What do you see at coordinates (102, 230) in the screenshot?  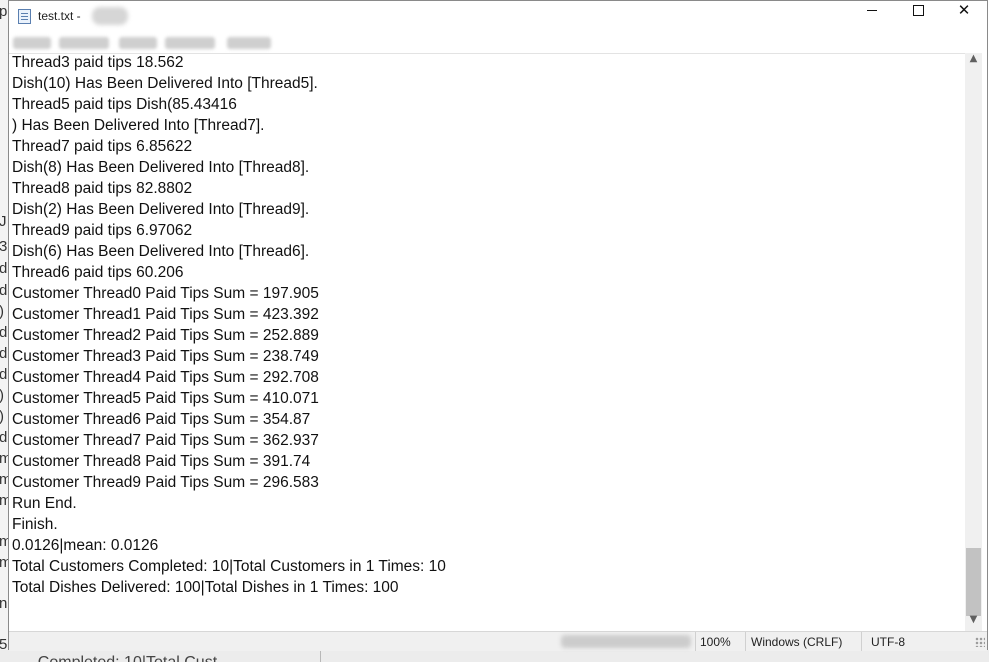 I see `text-line: Thread9 paid tips 6.97062` at bounding box center [102, 230].